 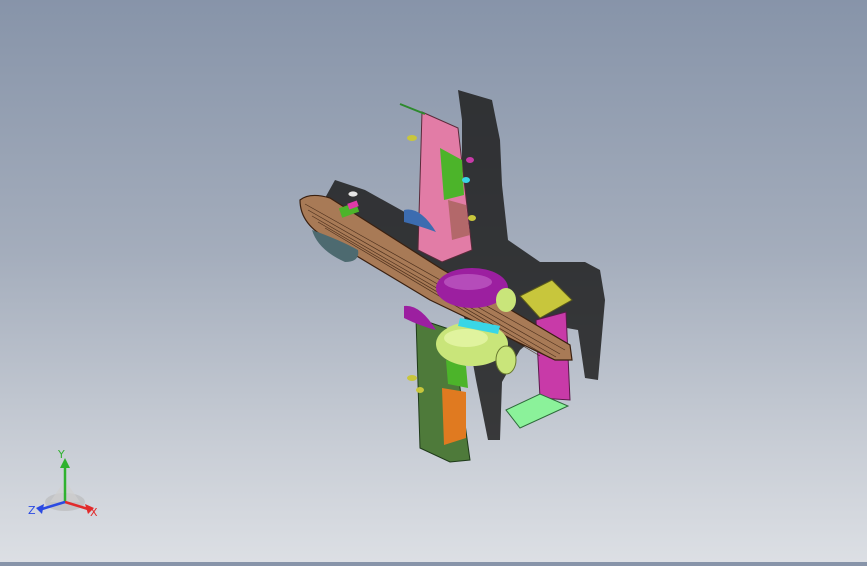 What do you see at coordinates (94, 512) in the screenshot?
I see `x-axis-label: X` at bounding box center [94, 512].